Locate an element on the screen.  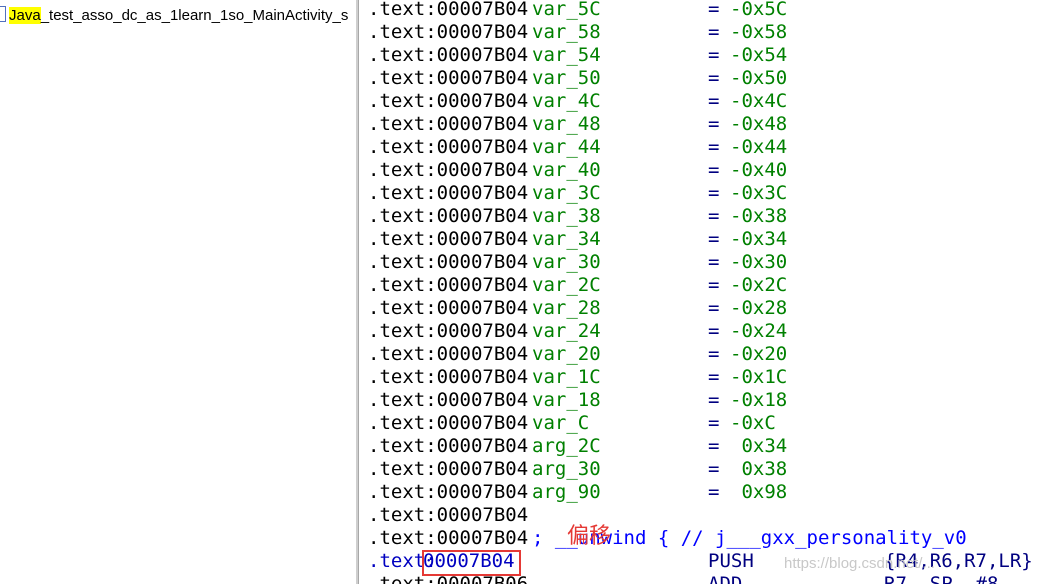
stack-var-offset: 0x38 is located at coordinates (759, 469).